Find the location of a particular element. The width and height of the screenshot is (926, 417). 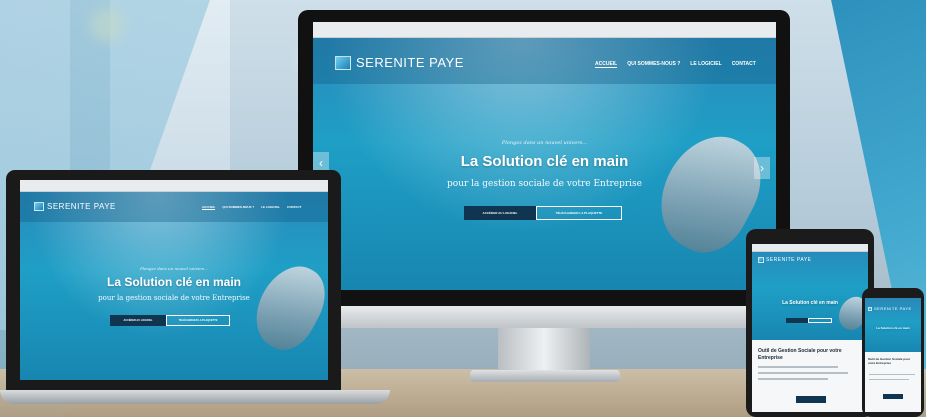

monitor-base is located at coordinates (545, 376).